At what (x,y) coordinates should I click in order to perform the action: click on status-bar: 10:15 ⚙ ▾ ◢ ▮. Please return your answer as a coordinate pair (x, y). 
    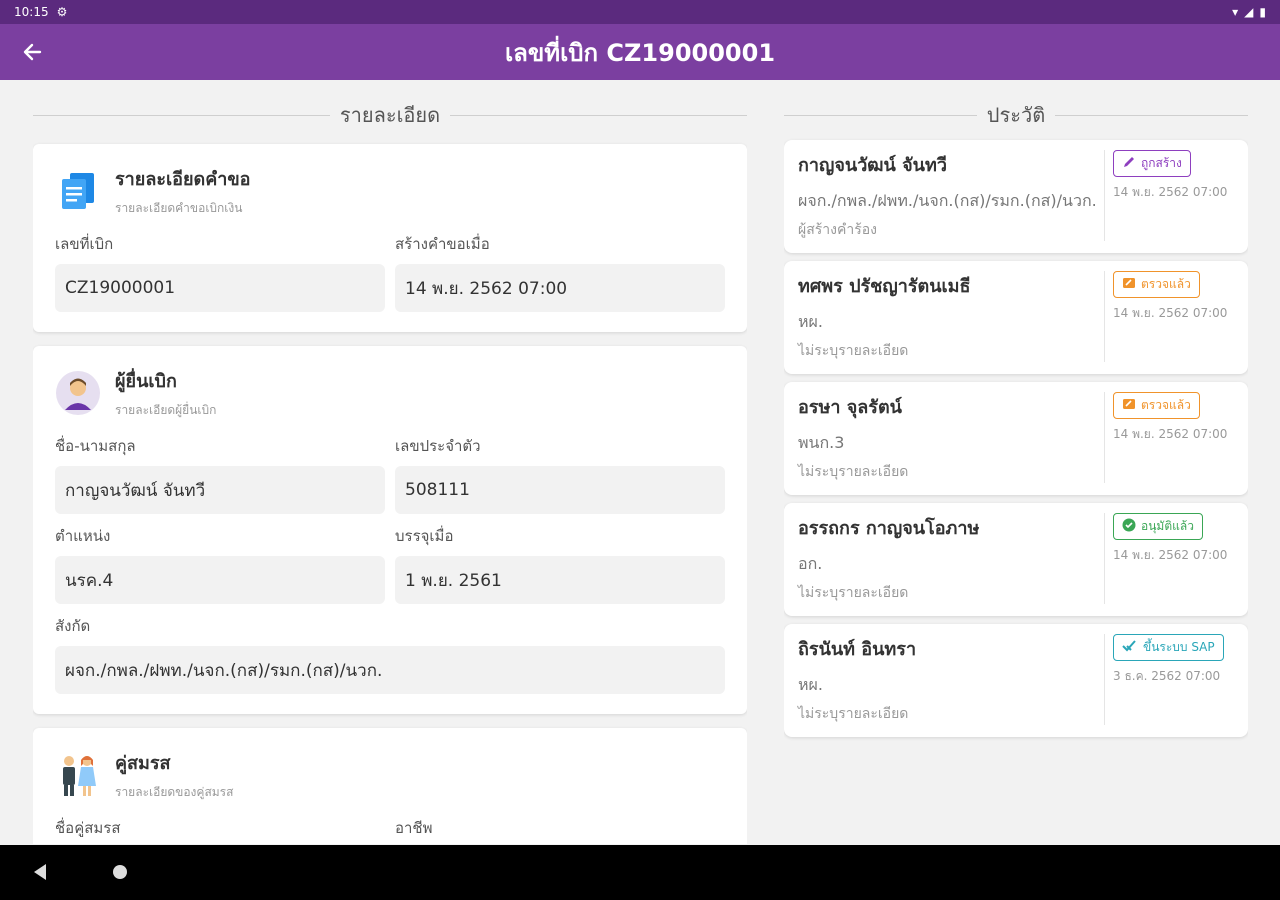
    Looking at the image, I should click on (640, 12).